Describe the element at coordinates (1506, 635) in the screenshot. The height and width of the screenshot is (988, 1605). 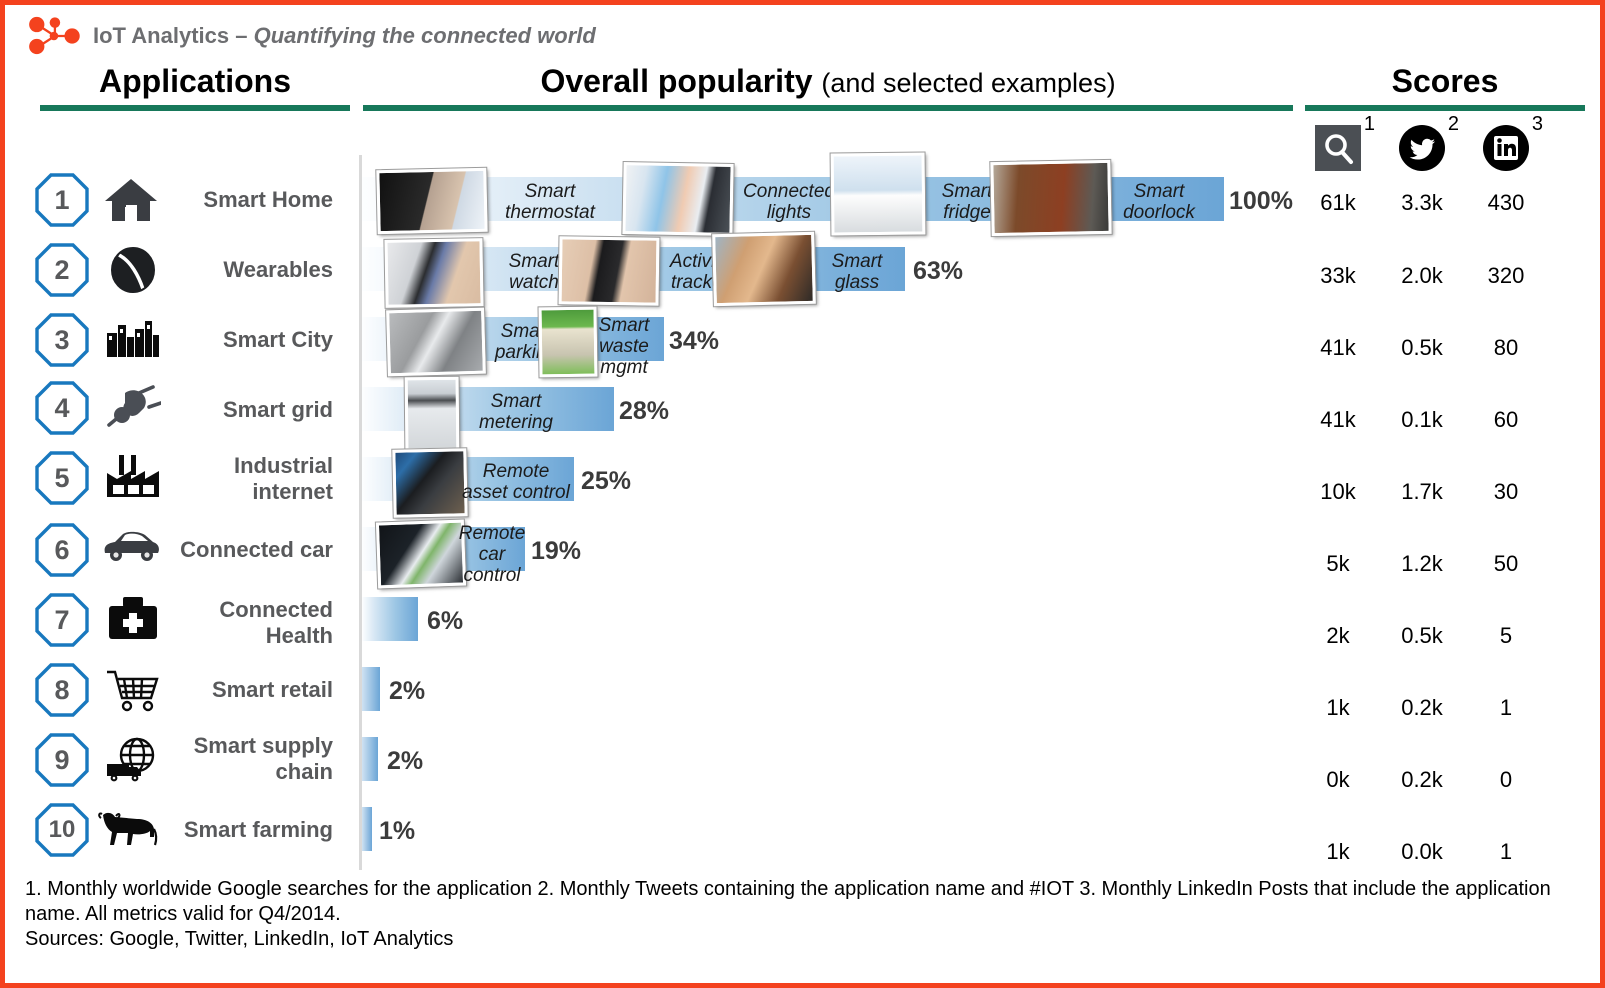
I see `score-linkedin: 5` at that location.